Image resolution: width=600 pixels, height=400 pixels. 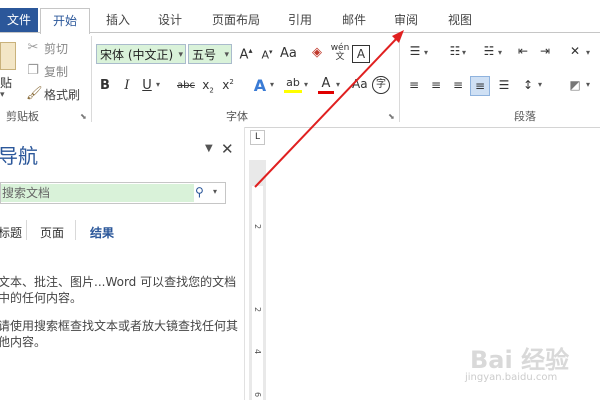 I want to click on watermark-logo: Bai 经验, so click(x=520, y=360).